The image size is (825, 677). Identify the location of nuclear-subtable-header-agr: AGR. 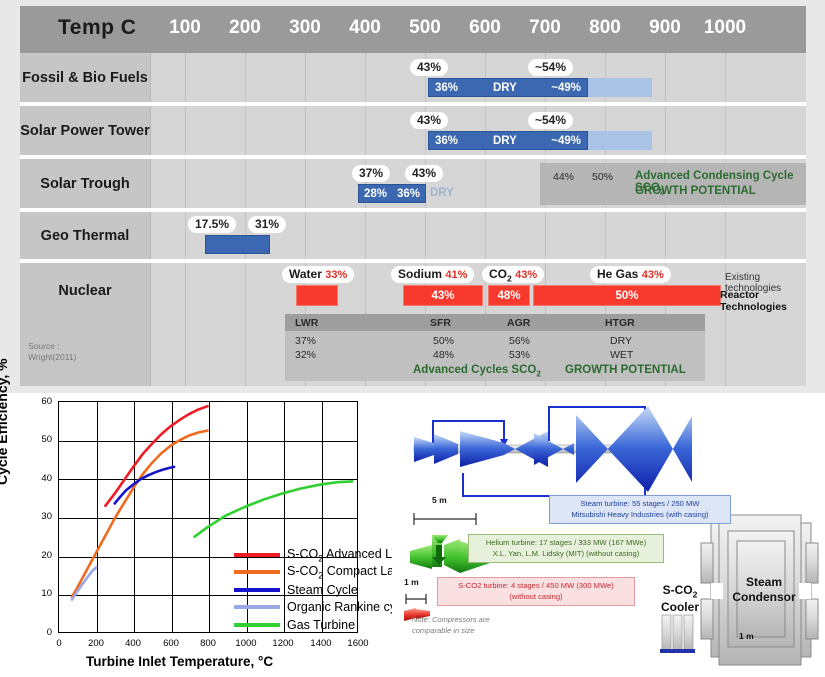
(519, 323).